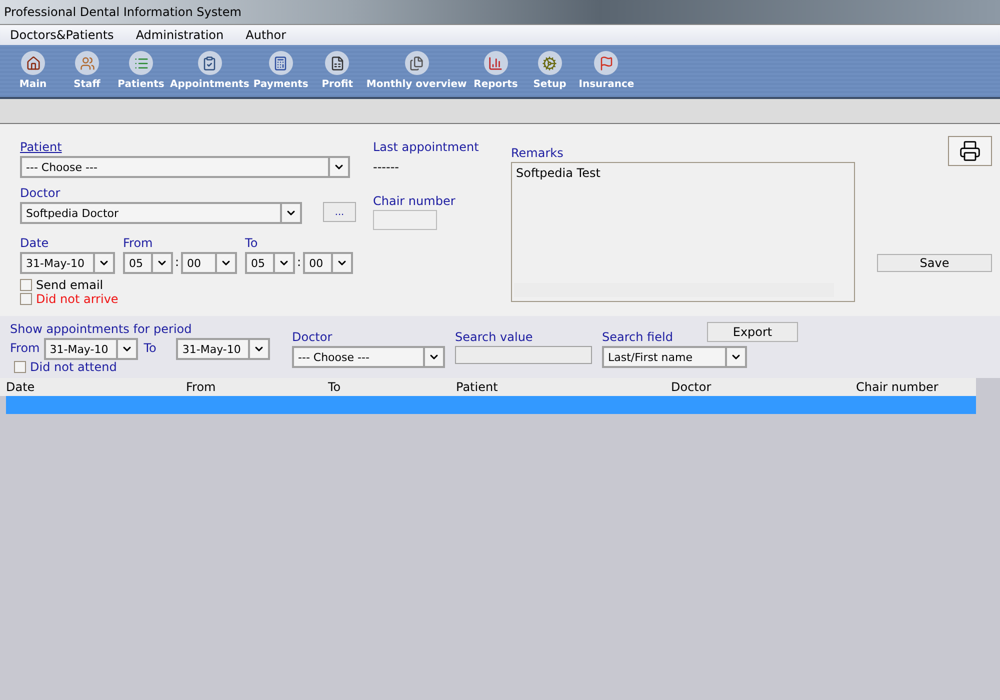 The height and width of the screenshot is (700, 1000). Describe the element at coordinates (416, 63) in the screenshot. I see `documents-icon` at that location.